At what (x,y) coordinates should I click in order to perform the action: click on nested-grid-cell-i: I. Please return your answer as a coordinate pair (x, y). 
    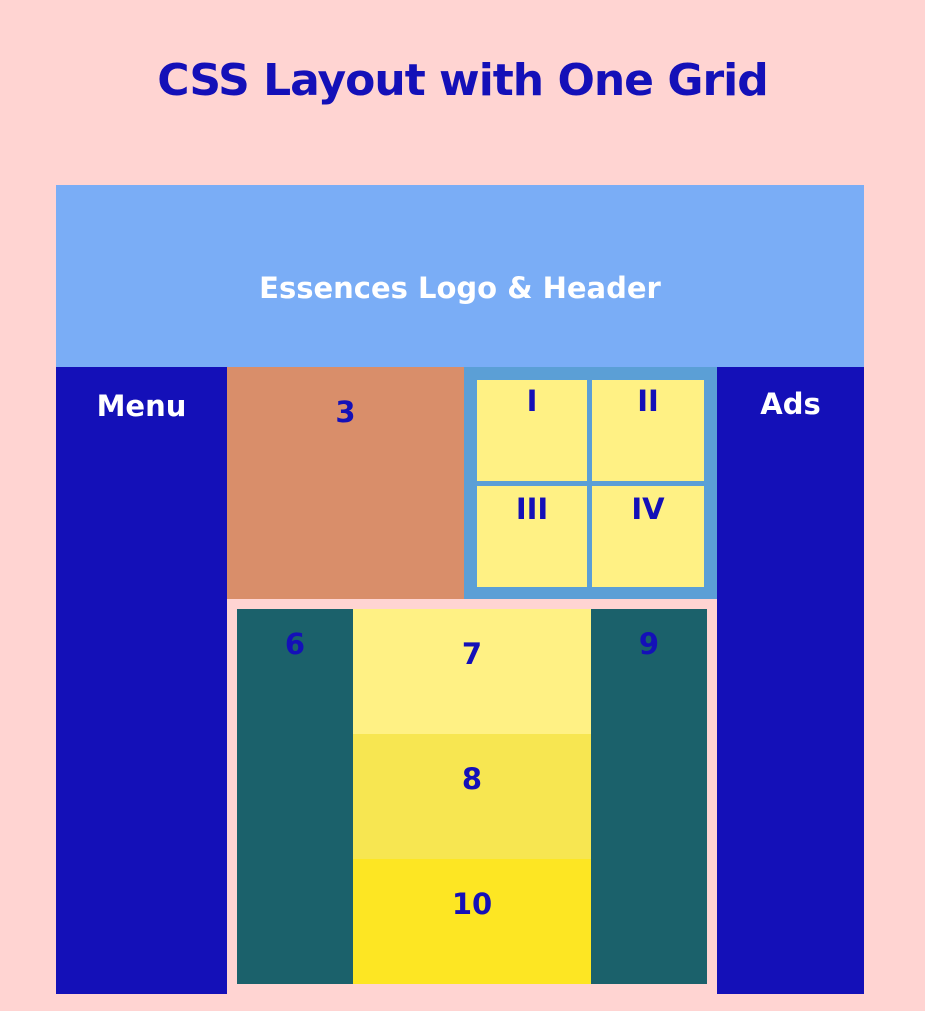
    Looking at the image, I should click on (532, 430).